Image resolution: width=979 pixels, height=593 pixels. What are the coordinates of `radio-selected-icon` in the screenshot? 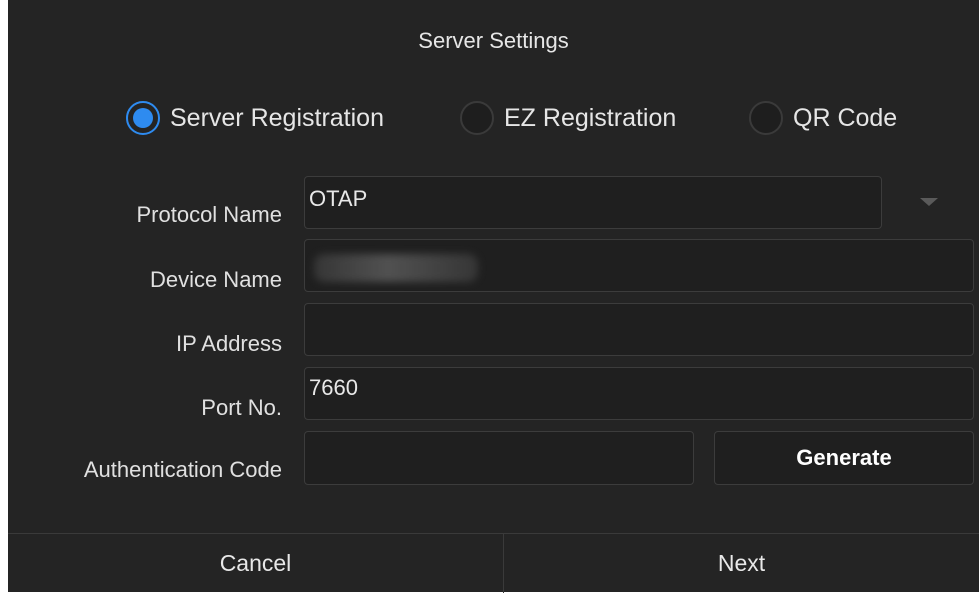 It's located at (143, 118).